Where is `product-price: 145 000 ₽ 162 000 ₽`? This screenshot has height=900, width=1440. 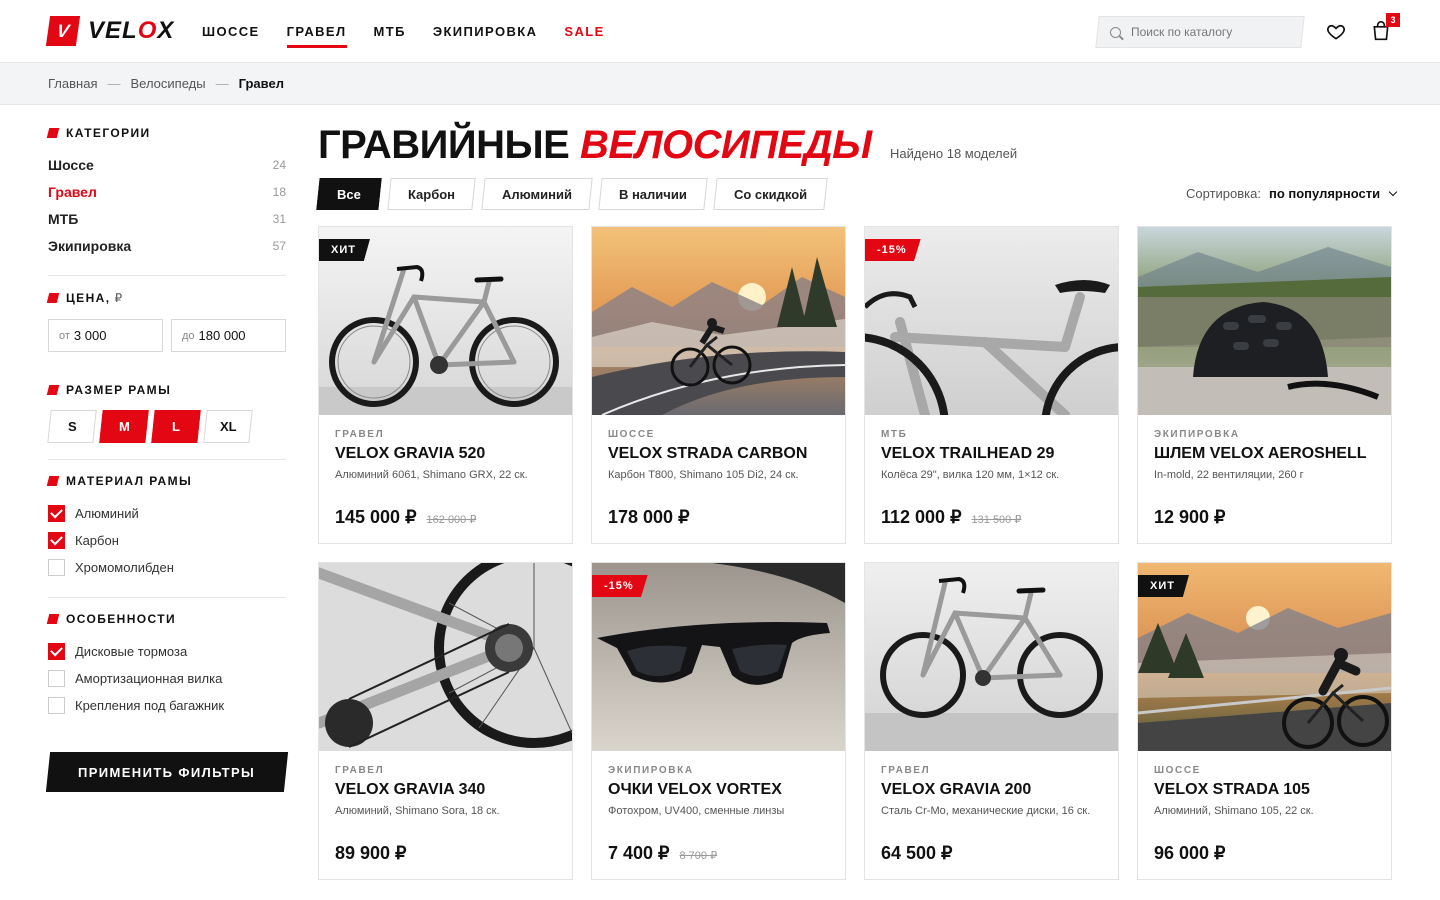 product-price: 145 000 ₽ 162 000 ₽ is located at coordinates (405, 517).